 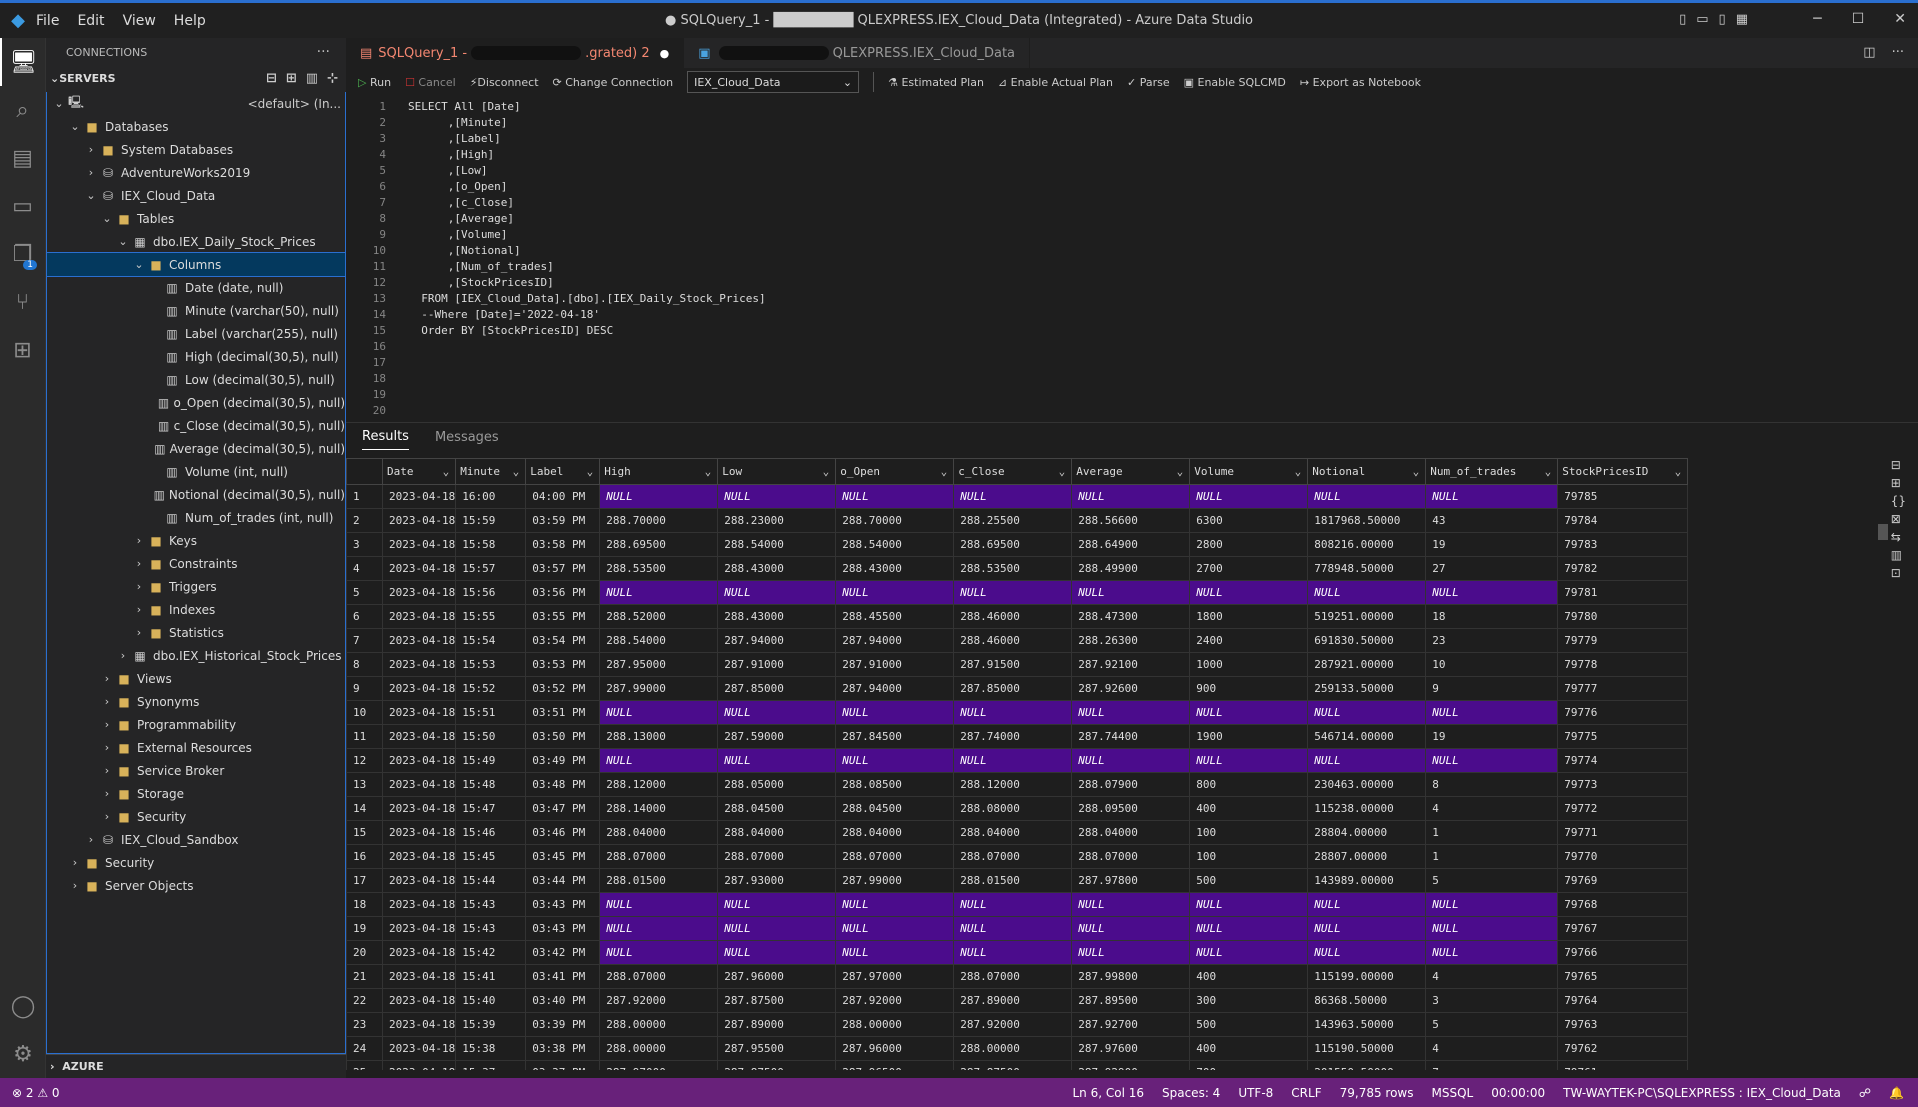 What do you see at coordinates (196, 655) in the screenshot?
I see `tree-node: › ▦ dbo.IEX_Historical_Stock_Prices` at bounding box center [196, 655].